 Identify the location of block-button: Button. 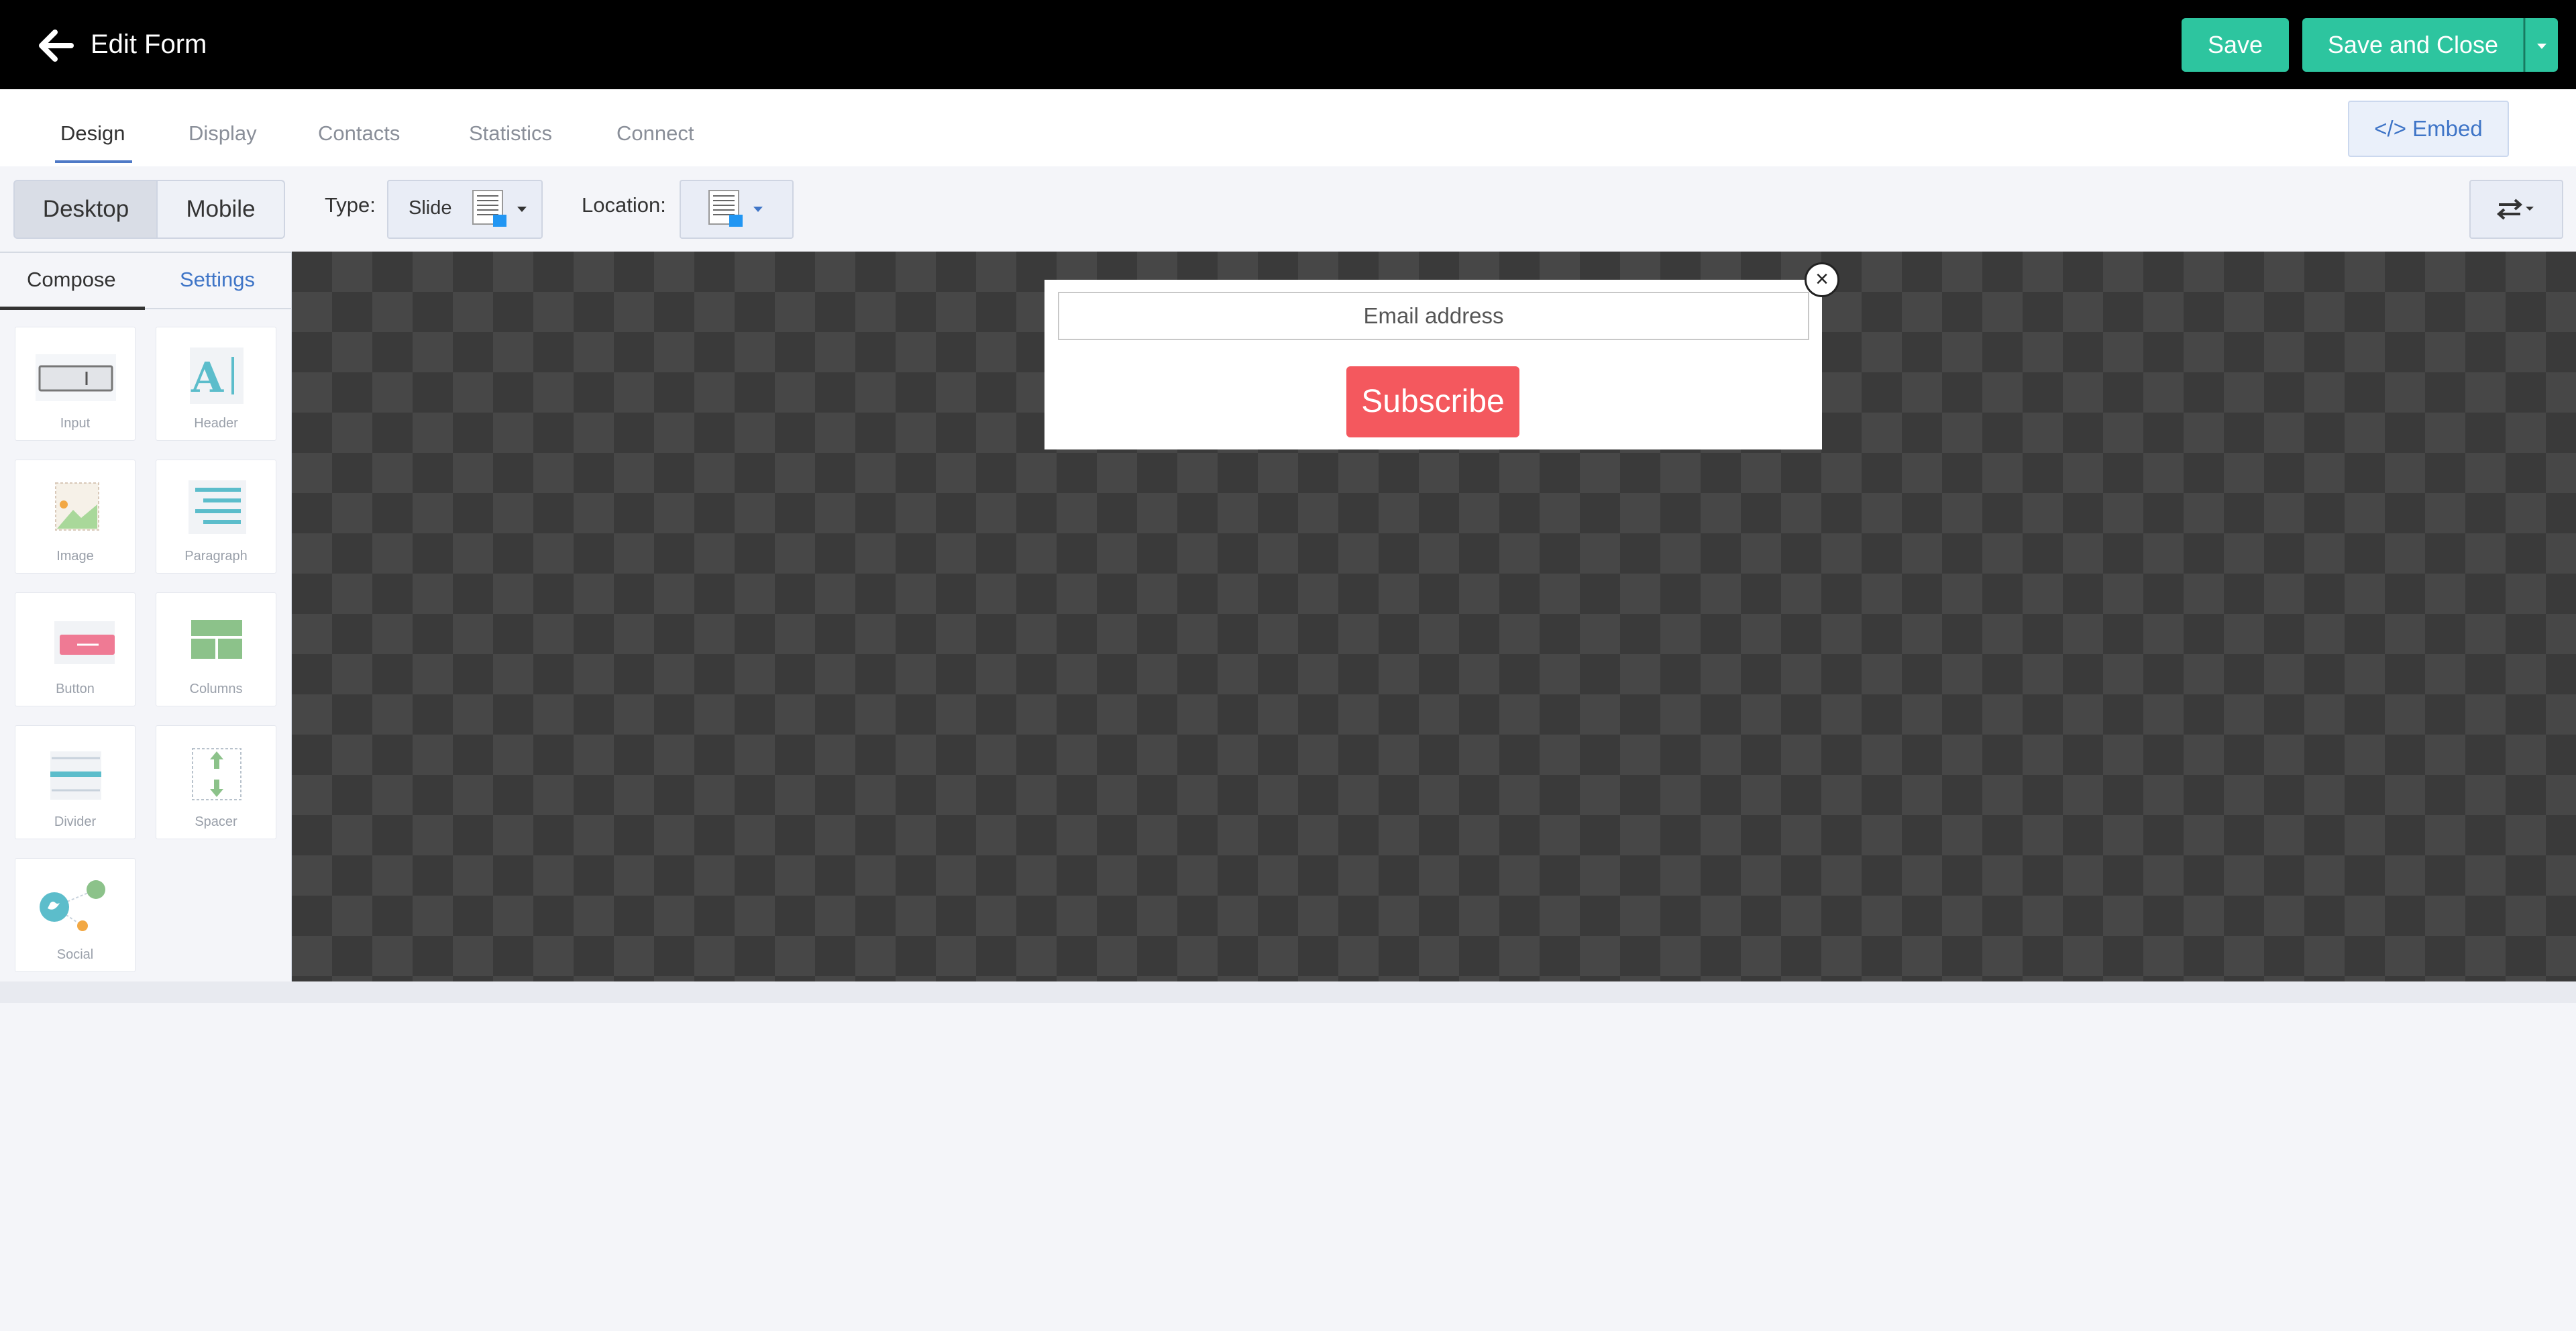
(75, 649).